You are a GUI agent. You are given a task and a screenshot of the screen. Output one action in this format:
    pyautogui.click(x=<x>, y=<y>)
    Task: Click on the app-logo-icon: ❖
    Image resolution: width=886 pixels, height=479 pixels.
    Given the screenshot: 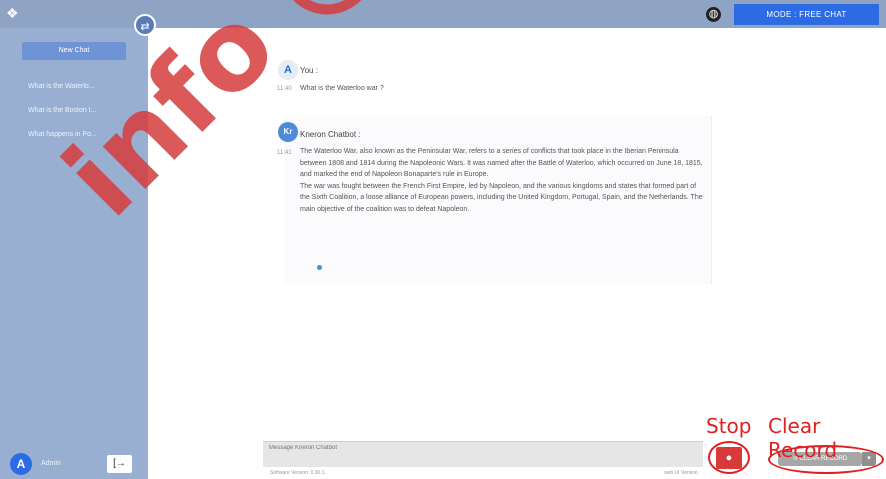 What is the action you would take?
    pyautogui.click(x=12, y=13)
    